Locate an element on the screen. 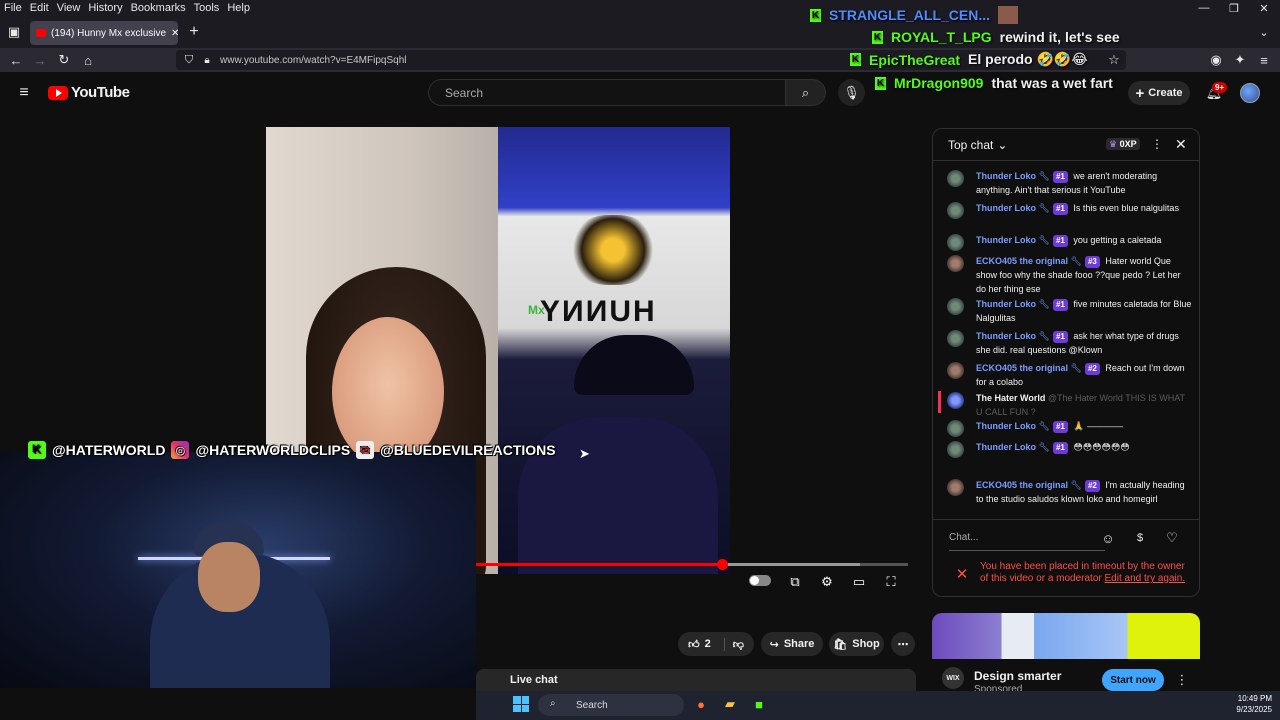 The image size is (1280, 720). chat-text: 😳😳😳😳😳😳 is located at coordinates (1101, 447).